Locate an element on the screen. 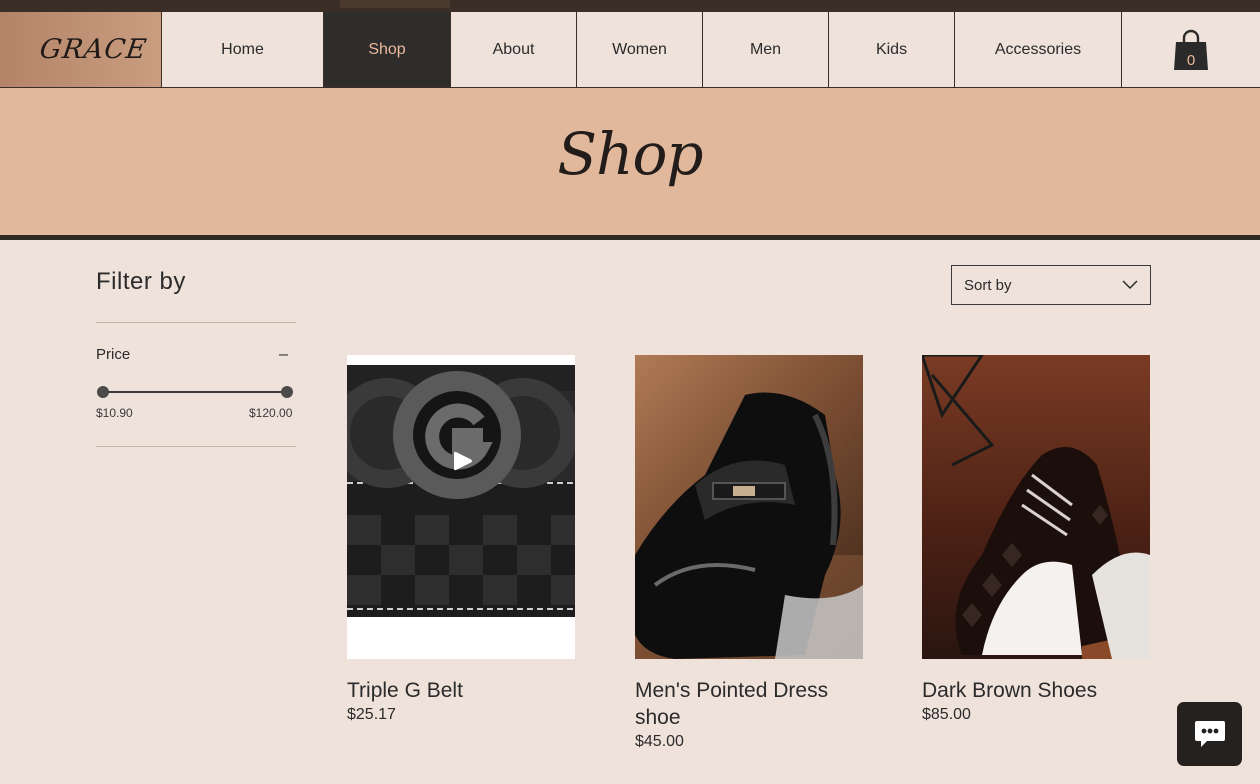  brand-logo: GRACE is located at coordinates (81, 49).